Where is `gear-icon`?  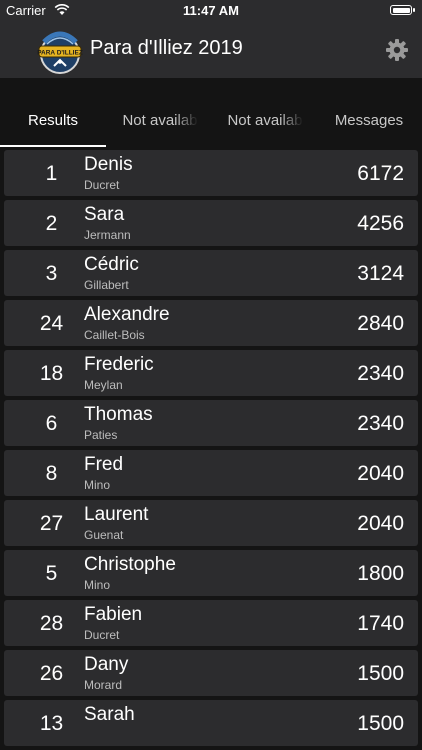
gear-icon is located at coordinates (397, 50).